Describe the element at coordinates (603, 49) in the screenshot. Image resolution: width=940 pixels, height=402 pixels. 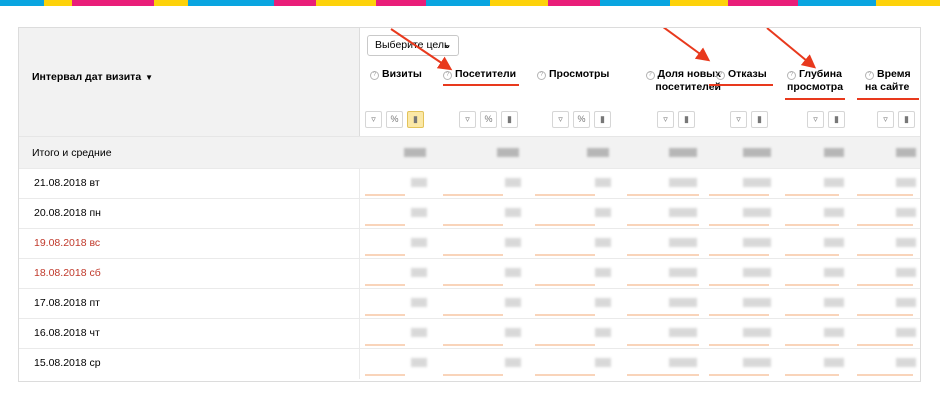
I see `annotation-arrows` at that location.